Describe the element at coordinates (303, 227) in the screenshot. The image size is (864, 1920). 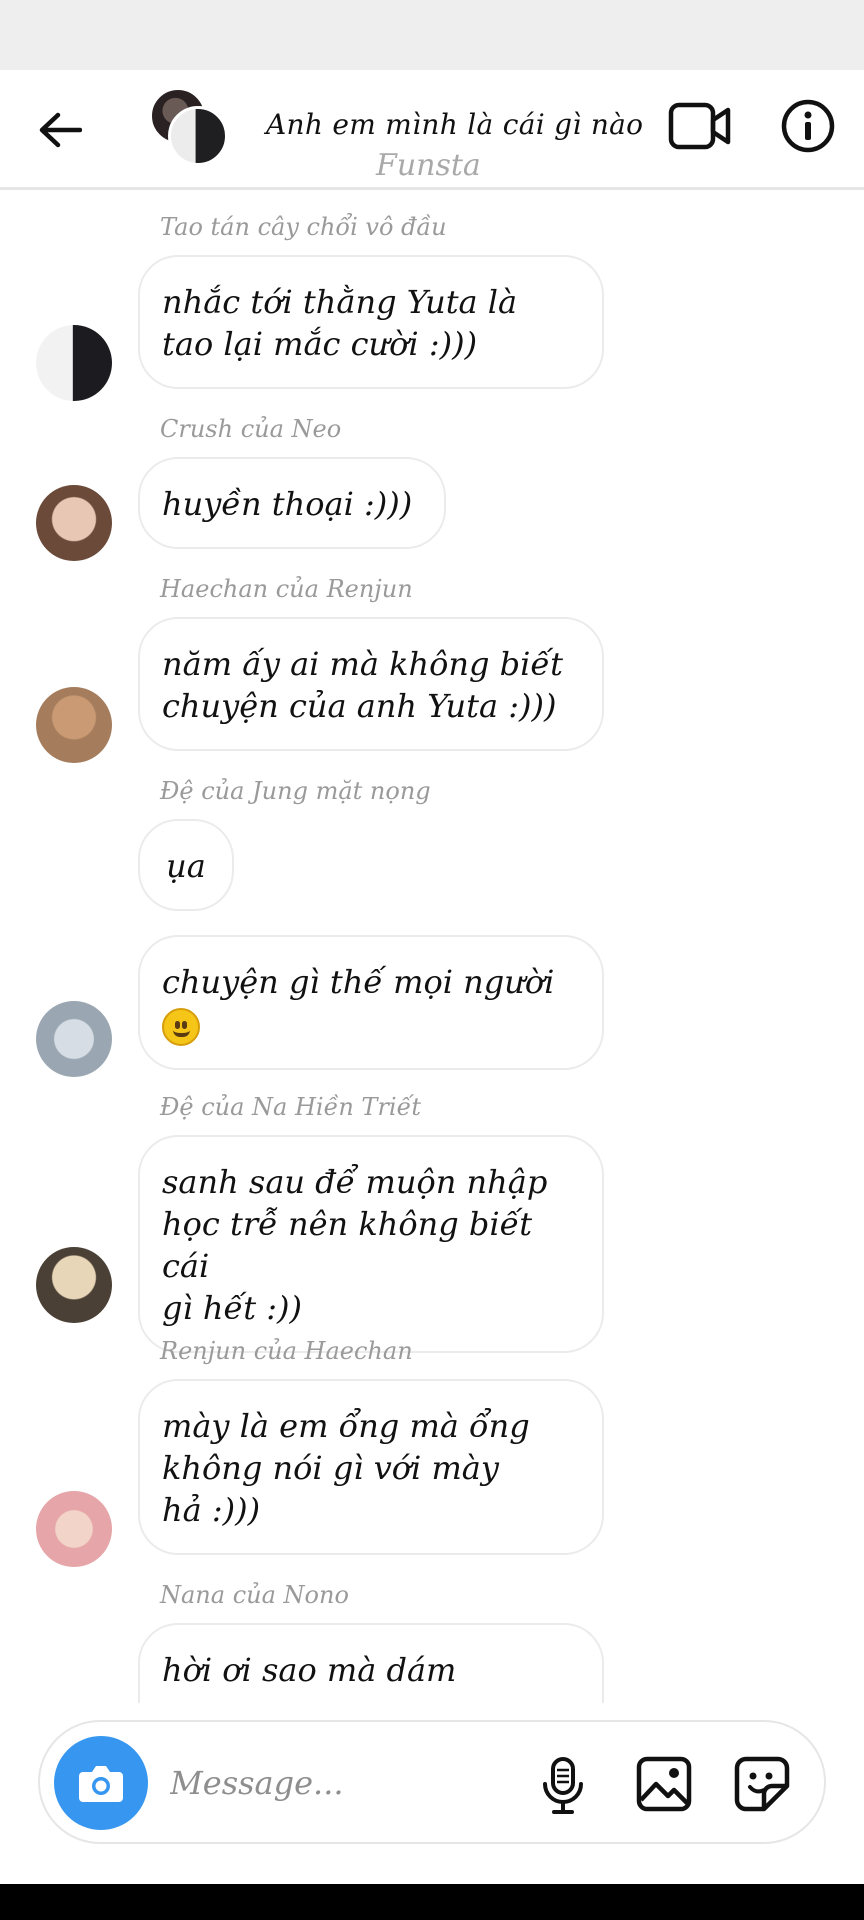
I see `message-sender: Tao tán cây chổi vô đầu` at that location.